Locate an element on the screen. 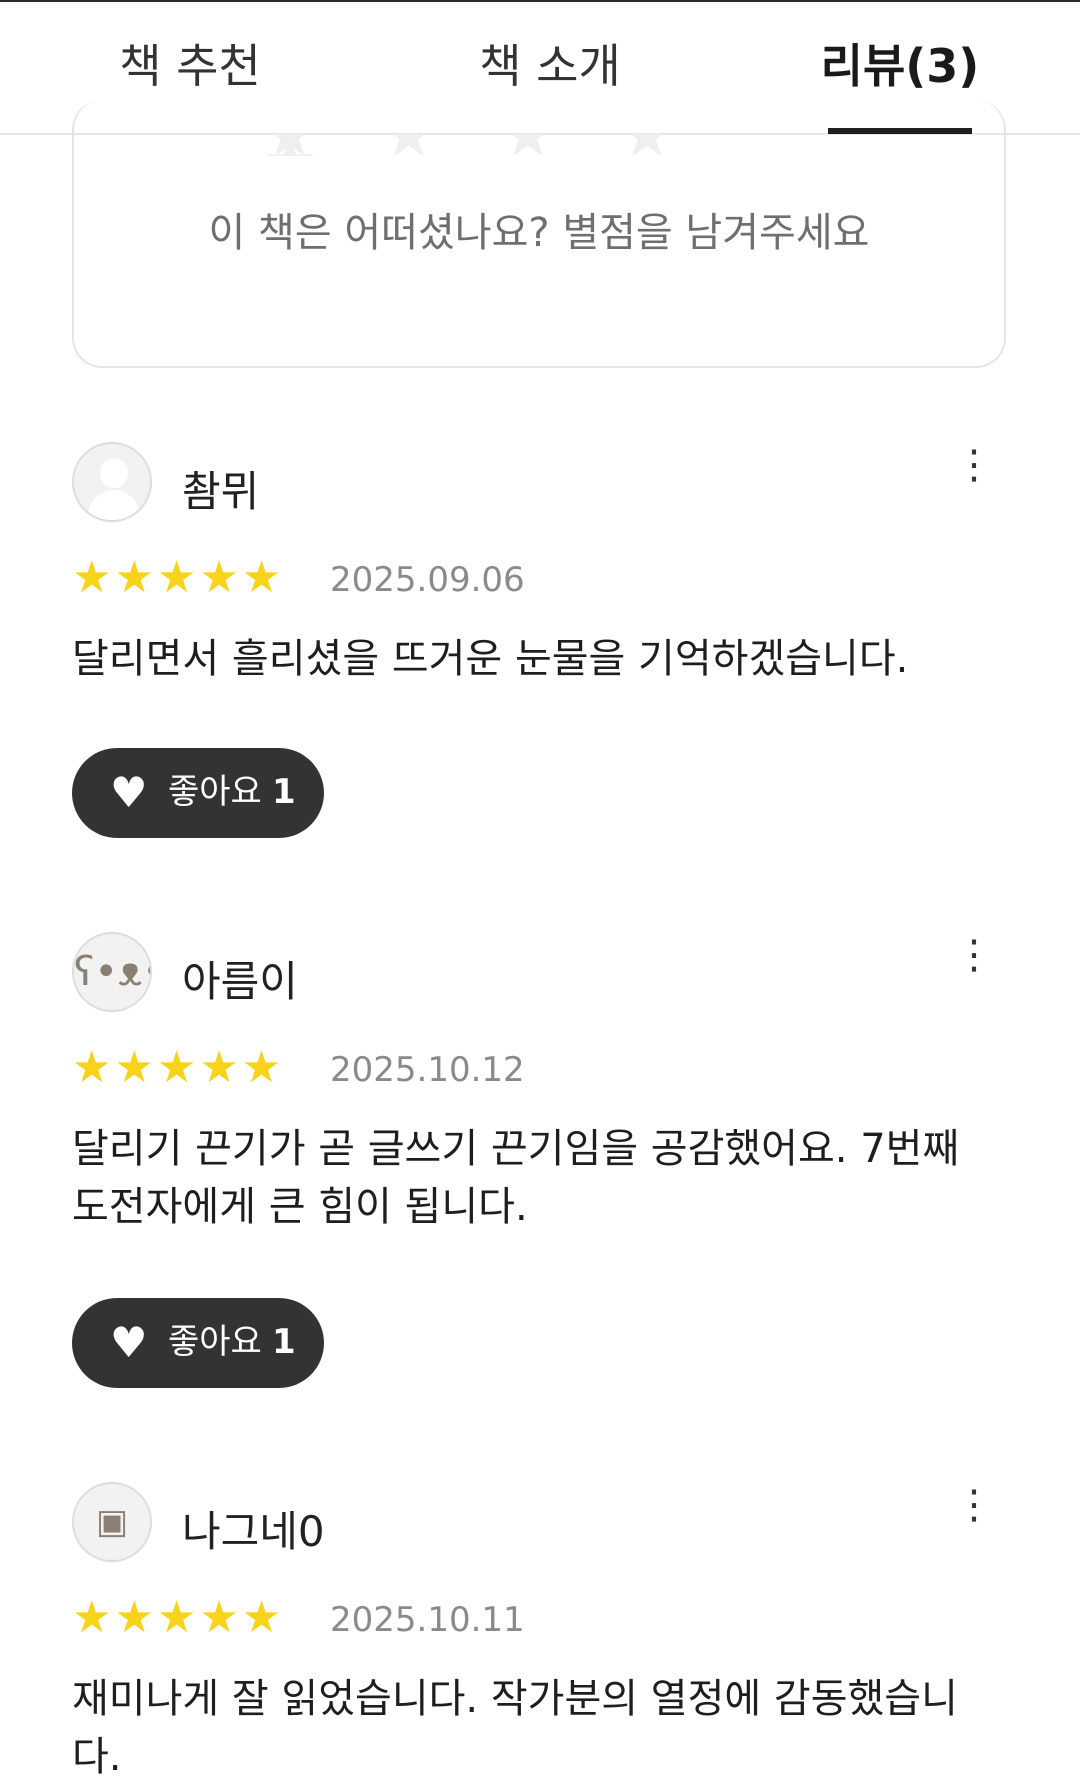  review-username: 아름이 is located at coordinates (240, 981).